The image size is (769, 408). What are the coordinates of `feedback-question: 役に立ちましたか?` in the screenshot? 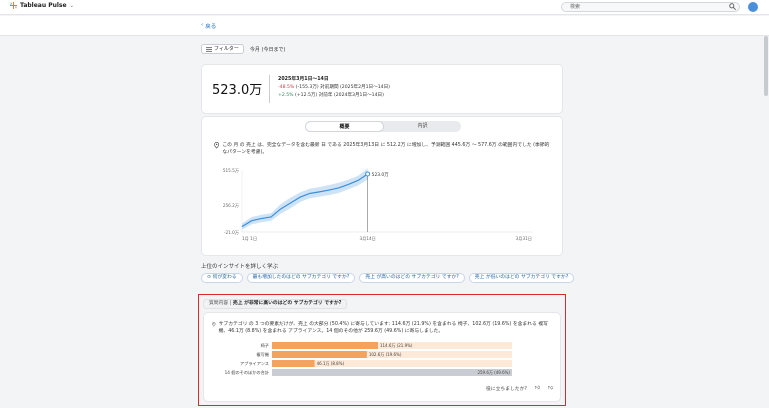 It's located at (506, 389).